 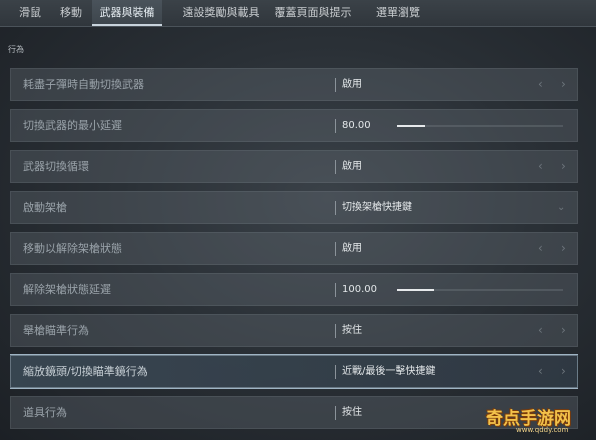 What do you see at coordinates (356, 125) in the screenshot?
I see `setting-value: 80.00` at bounding box center [356, 125].